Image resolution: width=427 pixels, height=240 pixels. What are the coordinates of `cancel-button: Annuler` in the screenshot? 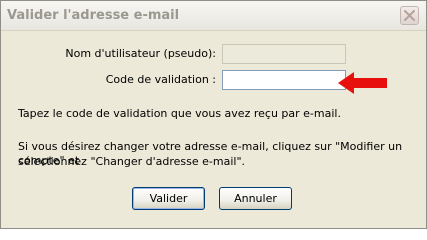 It's located at (255, 198).